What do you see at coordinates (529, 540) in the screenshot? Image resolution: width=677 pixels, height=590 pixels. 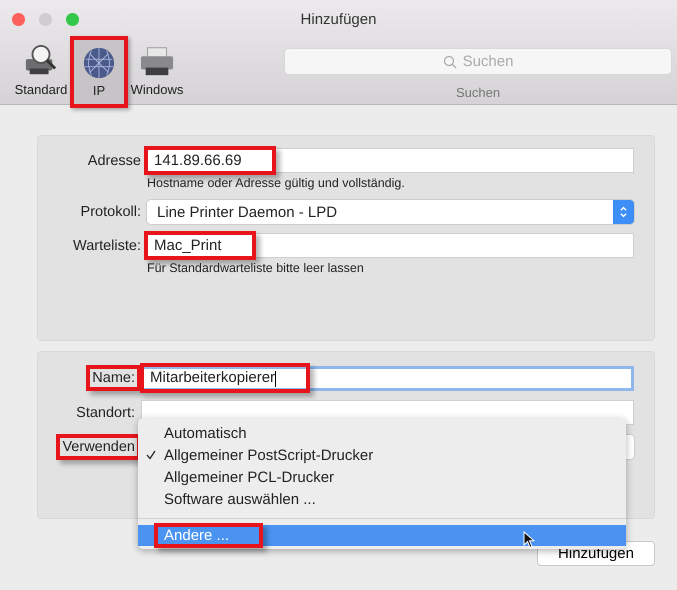 I see `mouse-pointer-icon` at bounding box center [529, 540].